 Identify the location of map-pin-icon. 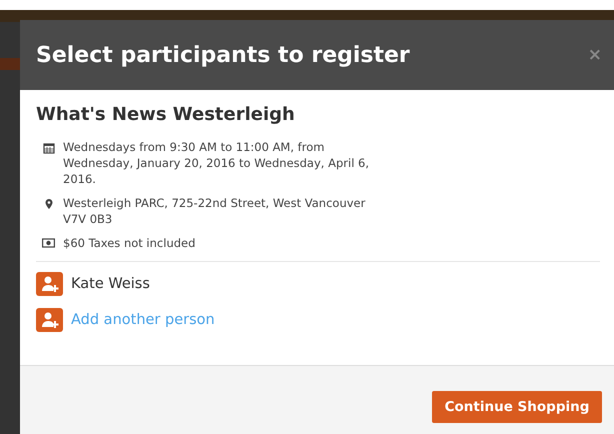
(48, 204).